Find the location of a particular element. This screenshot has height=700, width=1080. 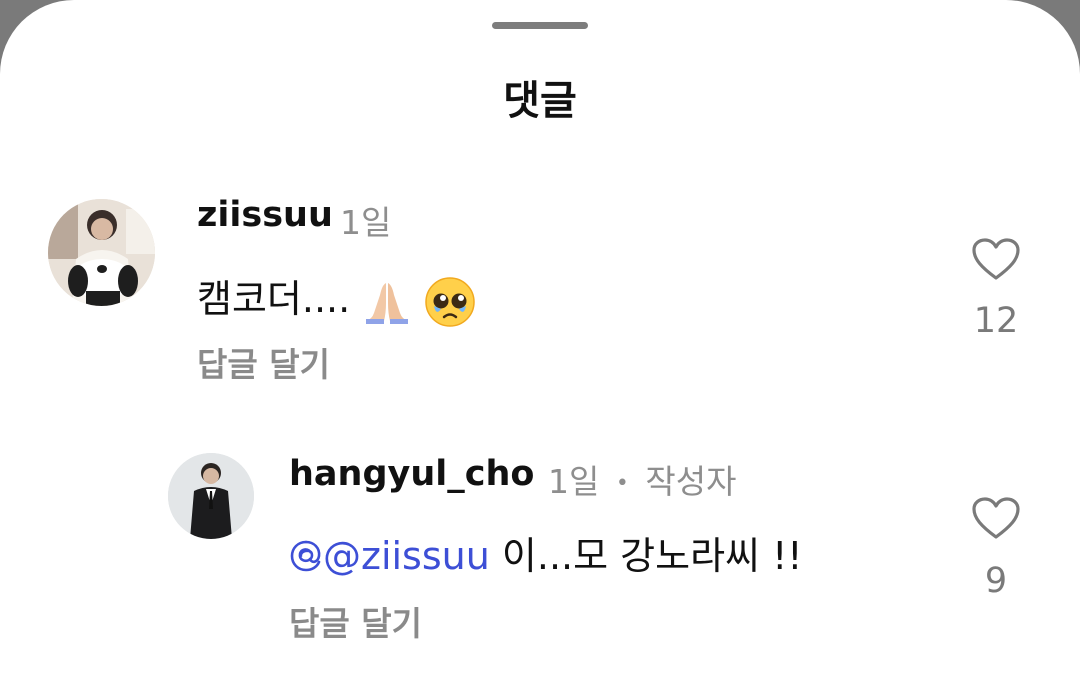

like-count: 9 is located at coordinates (996, 581).